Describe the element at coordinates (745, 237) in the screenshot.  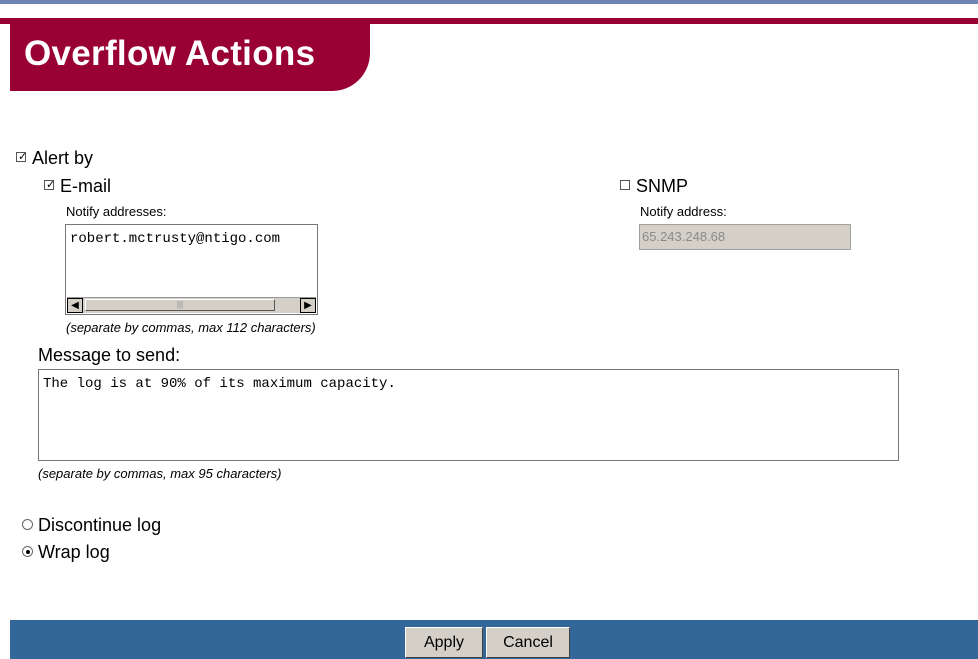
I see `snmp-address-input: 65.243.248.68` at that location.